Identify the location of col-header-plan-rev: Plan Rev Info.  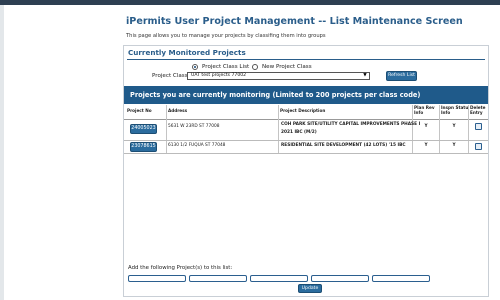
(424, 110).